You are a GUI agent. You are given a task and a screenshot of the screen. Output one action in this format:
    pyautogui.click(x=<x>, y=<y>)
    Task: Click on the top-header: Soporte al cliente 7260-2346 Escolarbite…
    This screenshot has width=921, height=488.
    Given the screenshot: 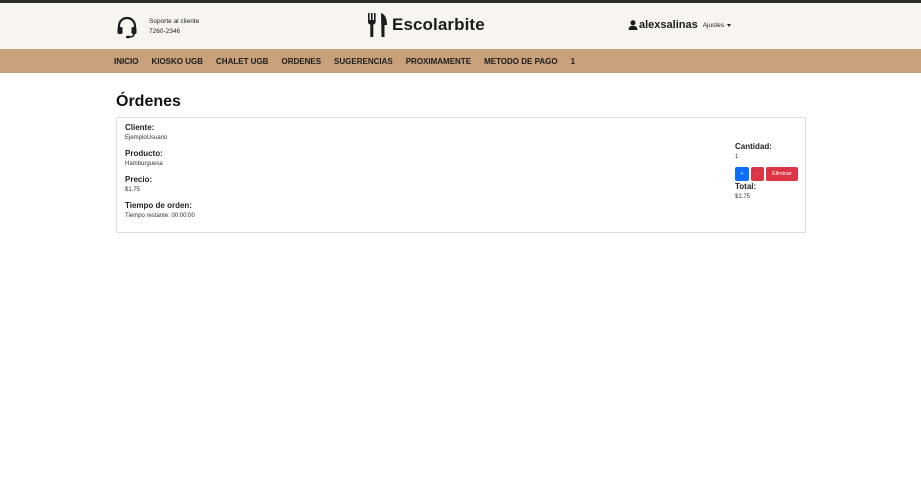 What is the action you would take?
    pyautogui.click(x=460, y=24)
    